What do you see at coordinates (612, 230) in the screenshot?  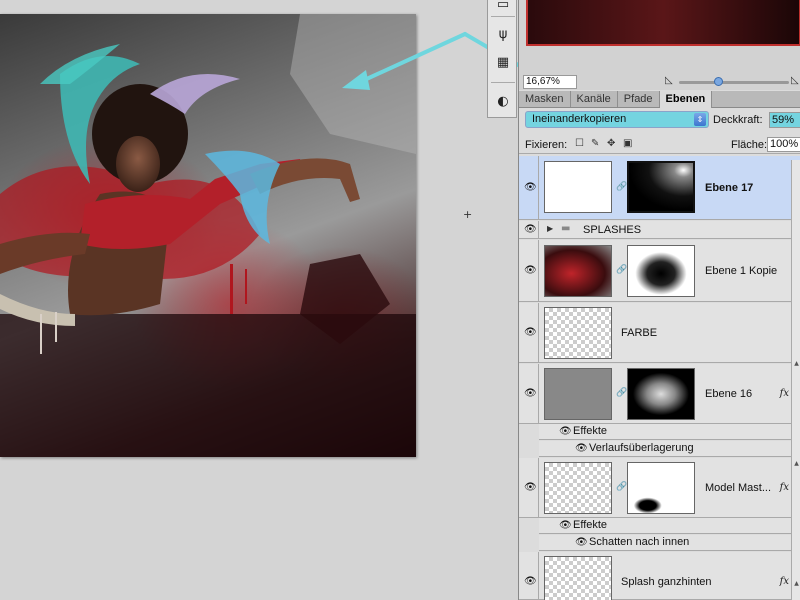 I see `layer-name: SPLASHES` at bounding box center [612, 230].